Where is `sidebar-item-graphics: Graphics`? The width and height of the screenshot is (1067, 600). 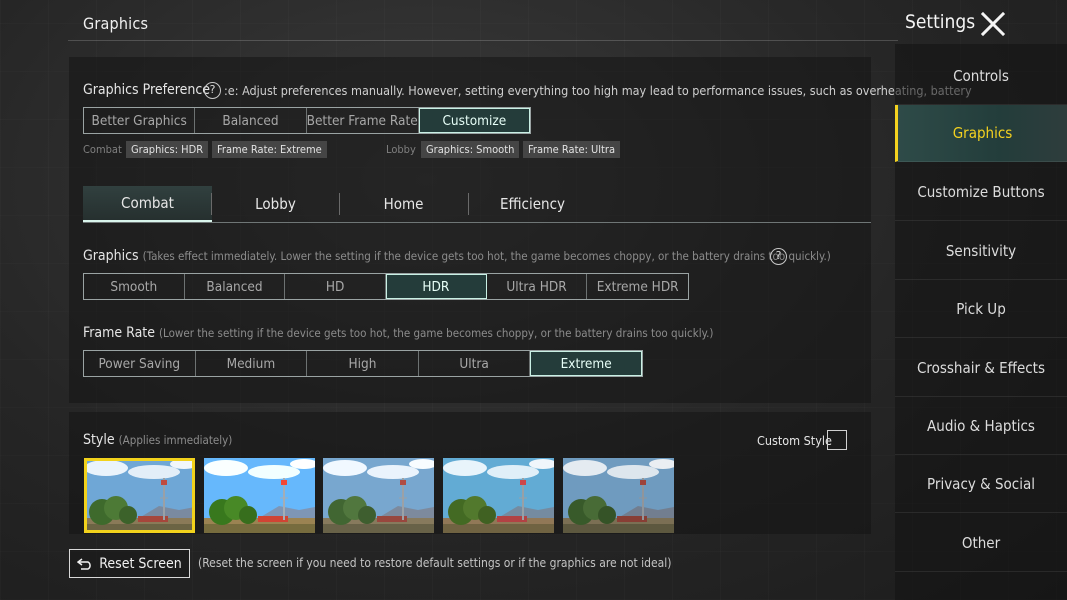 sidebar-item-graphics: Graphics is located at coordinates (981, 133).